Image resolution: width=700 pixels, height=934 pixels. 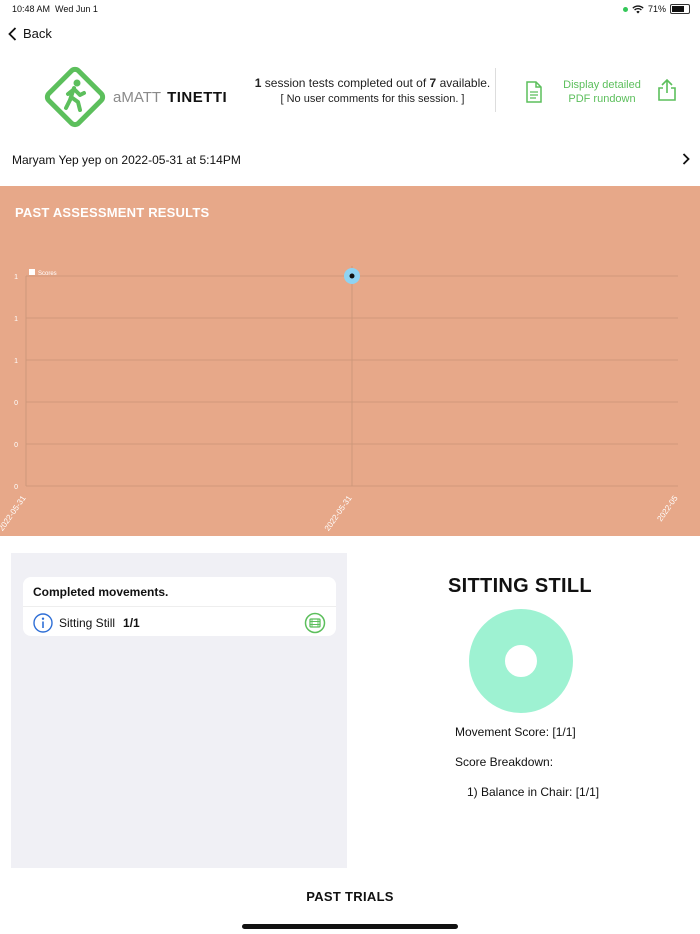 What do you see at coordinates (667, 509) in the screenshot?
I see `x-tick-label: 2022-05` at bounding box center [667, 509].